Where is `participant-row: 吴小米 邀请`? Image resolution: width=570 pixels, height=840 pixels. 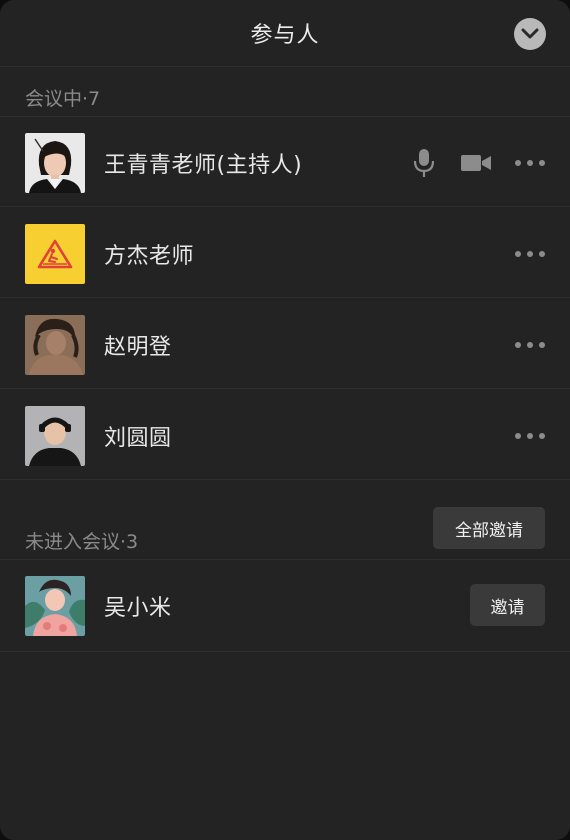 participant-row: 吴小米 邀请 is located at coordinates (285, 605).